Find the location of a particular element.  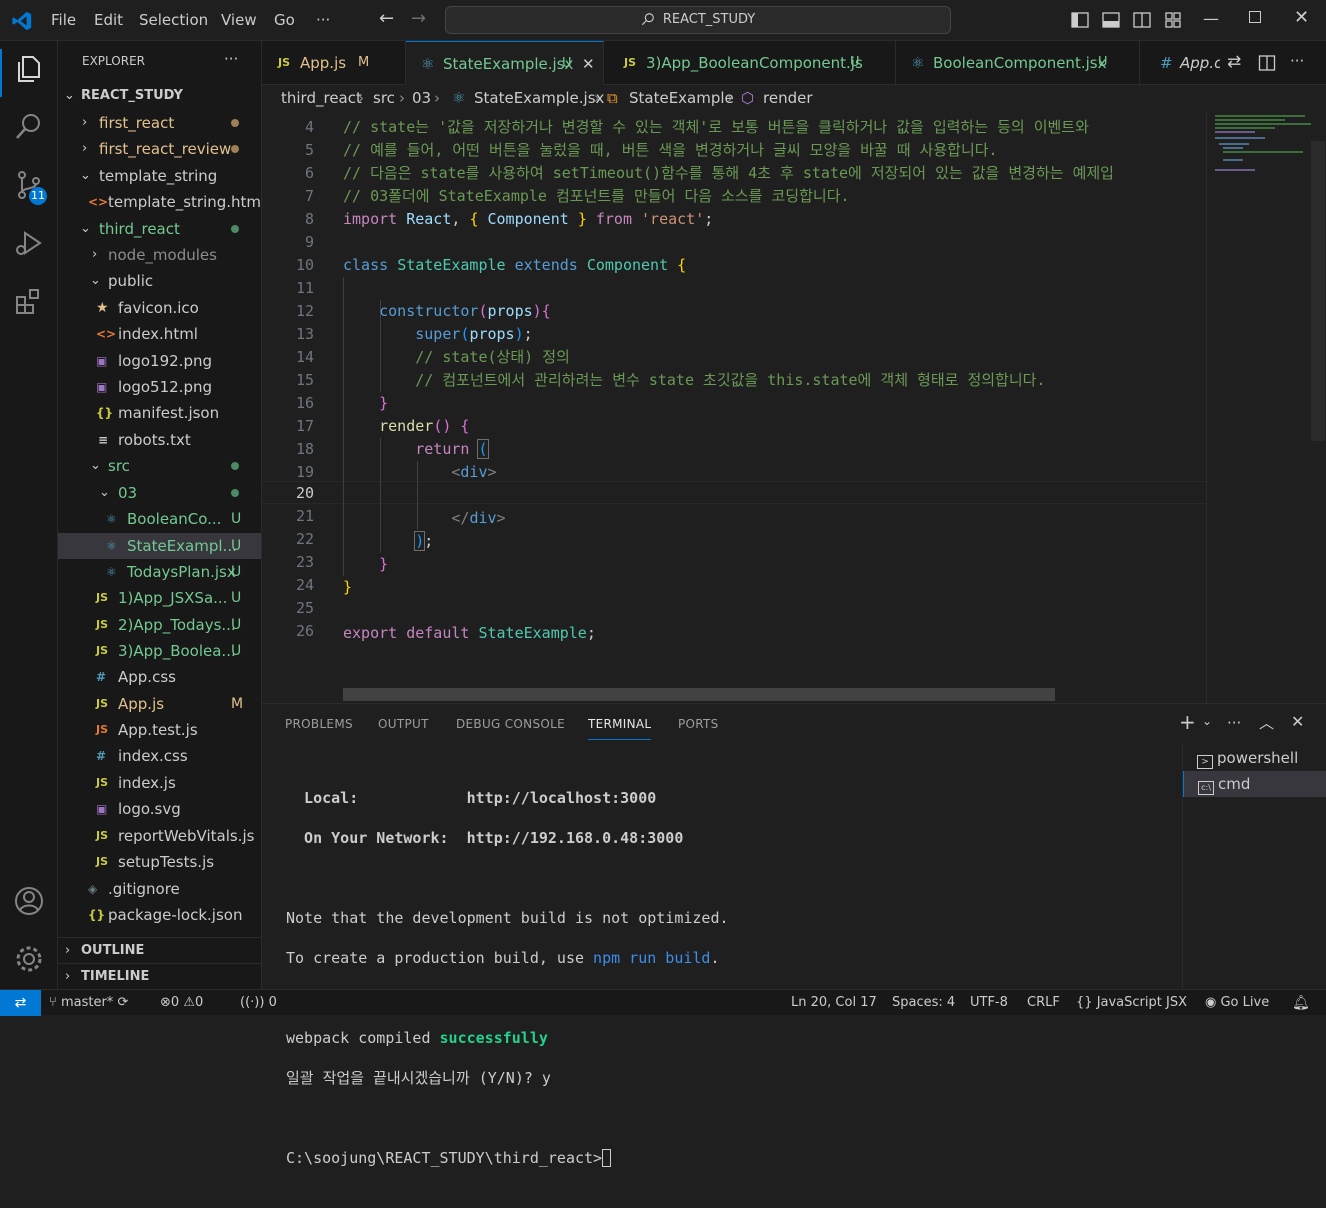

file-report-web-vitals: JS reportWebVitals.js is located at coordinates (159, 836).